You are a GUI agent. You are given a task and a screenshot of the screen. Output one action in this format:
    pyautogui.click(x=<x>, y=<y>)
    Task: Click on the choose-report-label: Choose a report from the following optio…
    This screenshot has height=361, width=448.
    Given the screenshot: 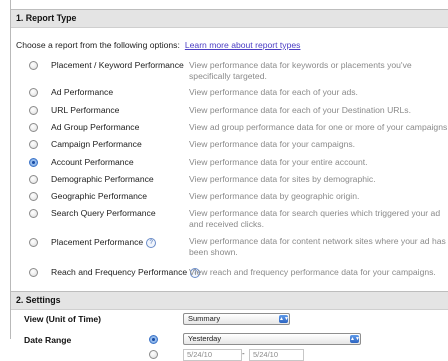 What is the action you would take?
    pyautogui.click(x=98, y=45)
    